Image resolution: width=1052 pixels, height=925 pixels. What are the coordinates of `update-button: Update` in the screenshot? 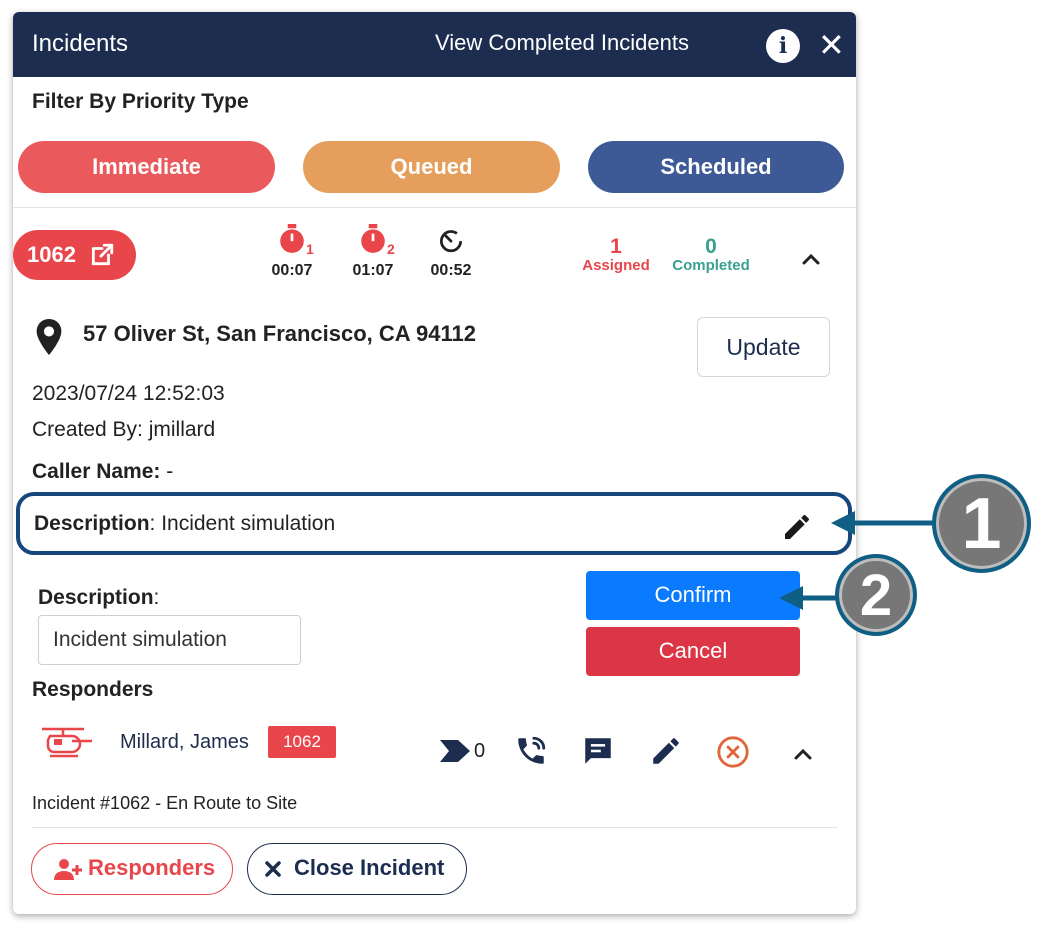 It's located at (763, 347).